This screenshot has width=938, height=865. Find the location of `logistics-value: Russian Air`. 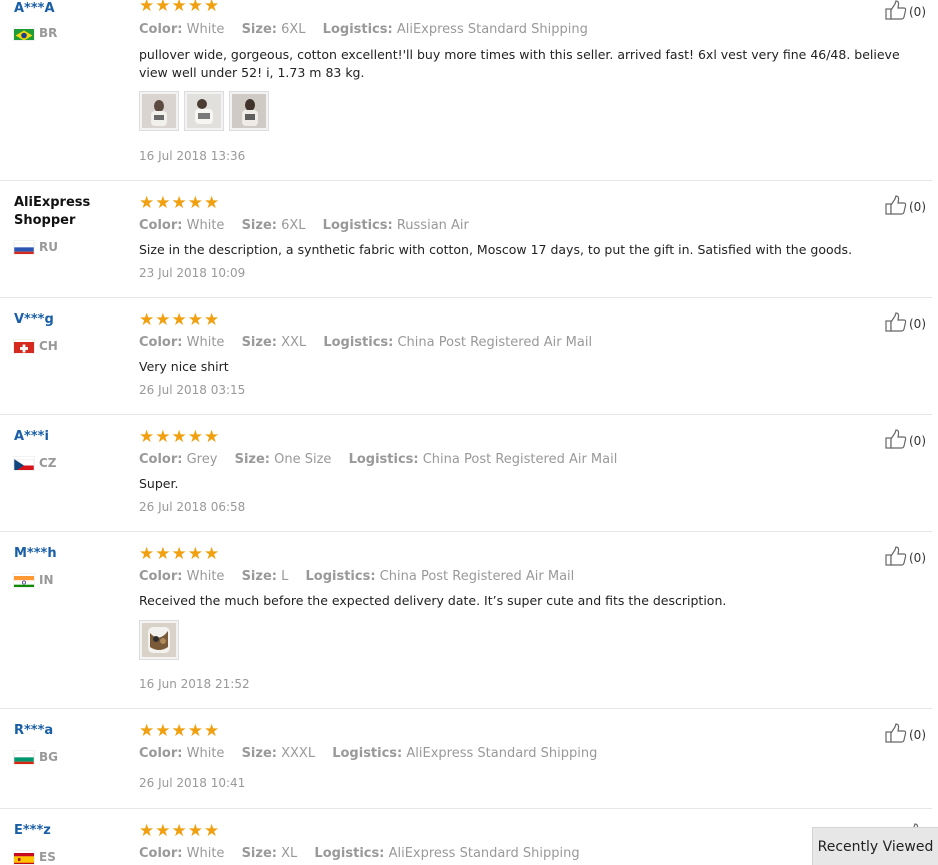

logistics-value: Russian Air is located at coordinates (432, 225).